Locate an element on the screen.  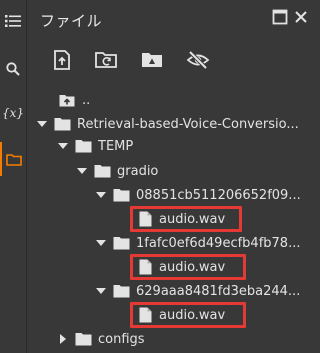
upload-file-icon is located at coordinates (62, 60).